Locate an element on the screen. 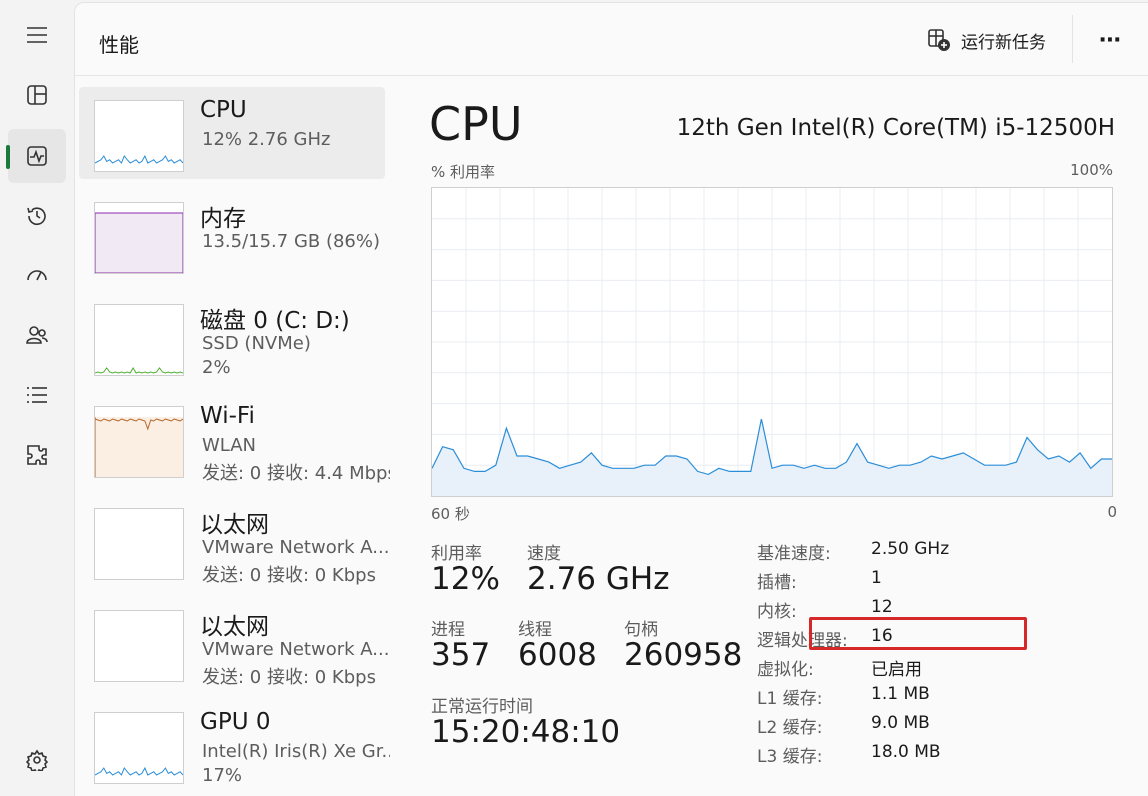  page-title: 性能 is located at coordinates (119, 45).